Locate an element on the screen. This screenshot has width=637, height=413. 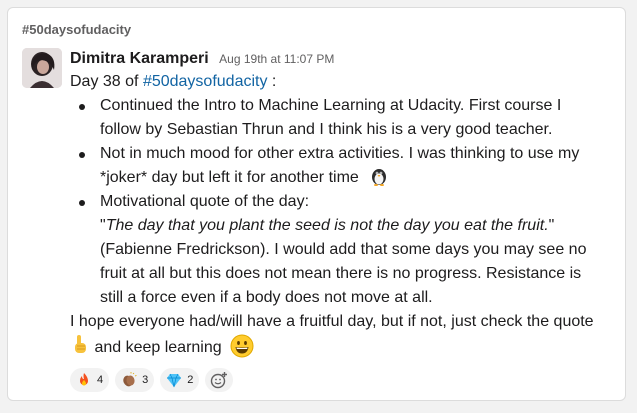
message-header: Dimitra Karamperi Aug 19th at 11:07 PM is located at coordinates (344, 59).